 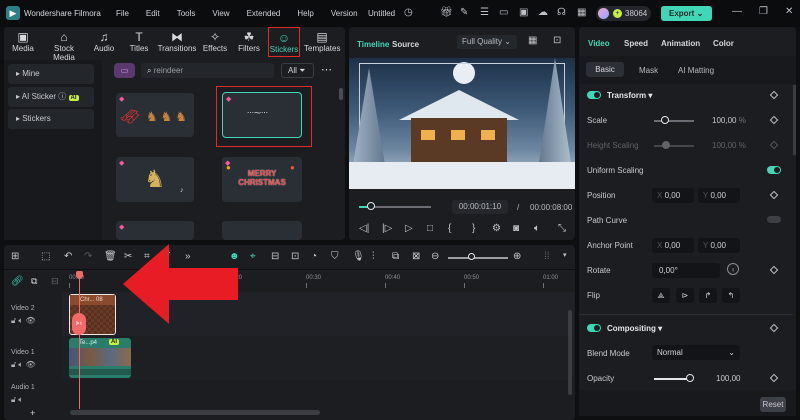 I want to click on compositing-header: Compositing ▾, so click(x=634, y=328).